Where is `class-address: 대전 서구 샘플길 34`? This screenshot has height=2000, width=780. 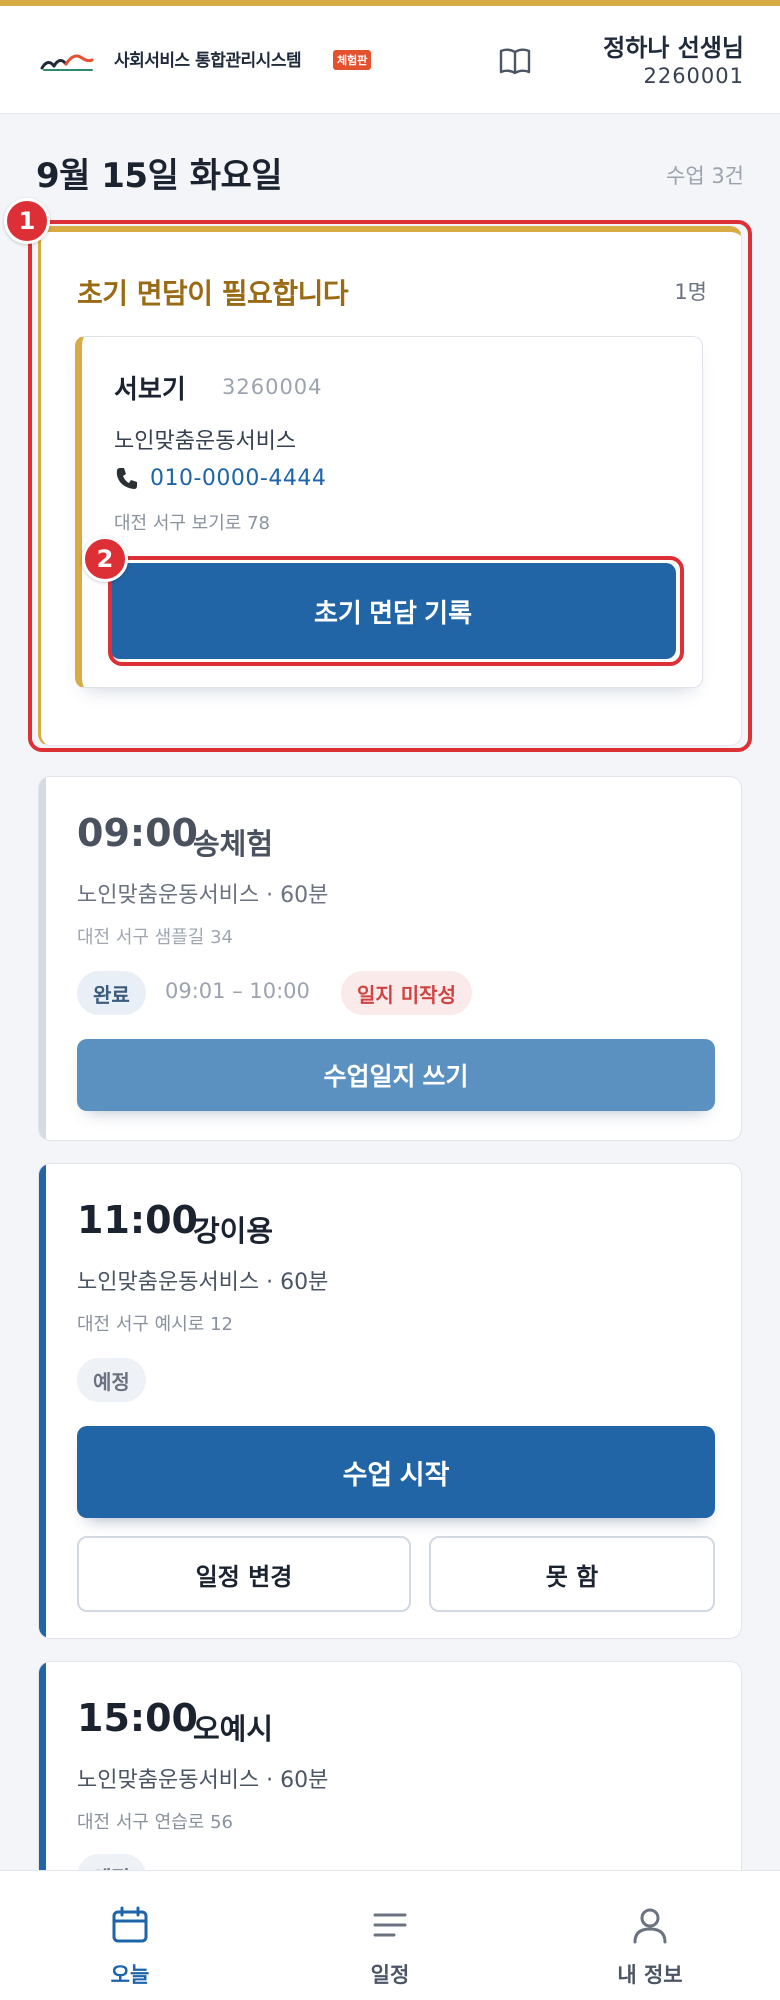 class-address: 대전 서구 샘플길 34 is located at coordinates (155, 937).